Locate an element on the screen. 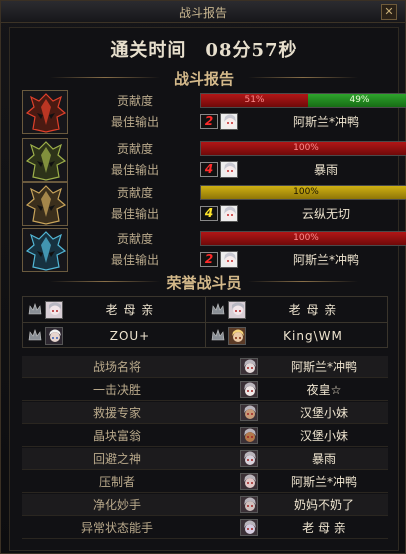  award-title: 压制者 is located at coordinates (116, 482).